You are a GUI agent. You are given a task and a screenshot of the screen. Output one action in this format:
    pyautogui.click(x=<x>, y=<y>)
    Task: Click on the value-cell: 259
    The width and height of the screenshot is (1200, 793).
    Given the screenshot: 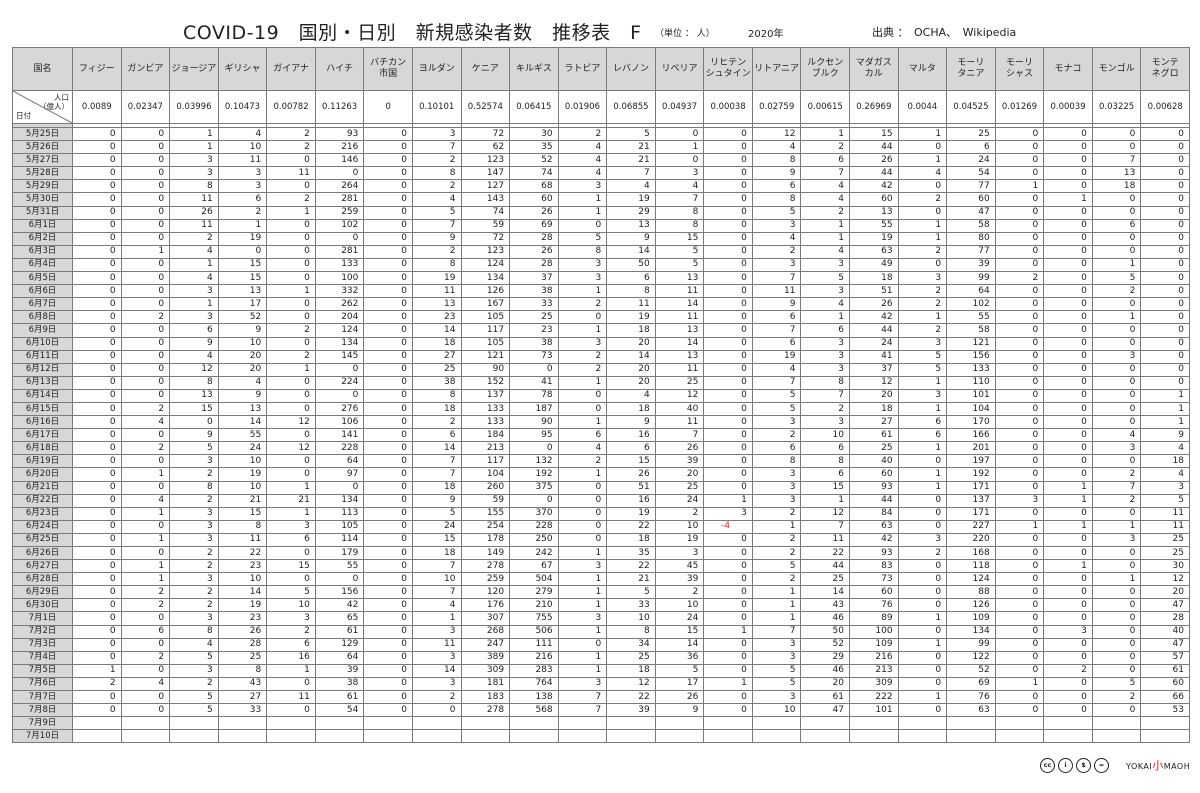 What is the action you would take?
    pyautogui.click(x=485, y=579)
    